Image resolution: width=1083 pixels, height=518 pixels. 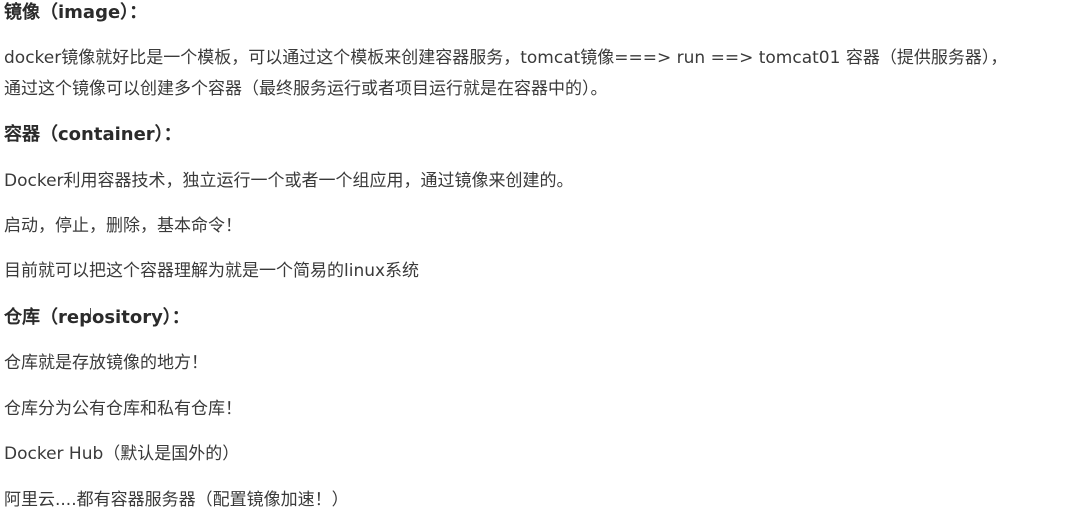 What do you see at coordinates (106, 363) in the screenshot?
I see `repository-paragraph-1: 仓库就是存放镜像的地方！` at bounding box center [106, 363].